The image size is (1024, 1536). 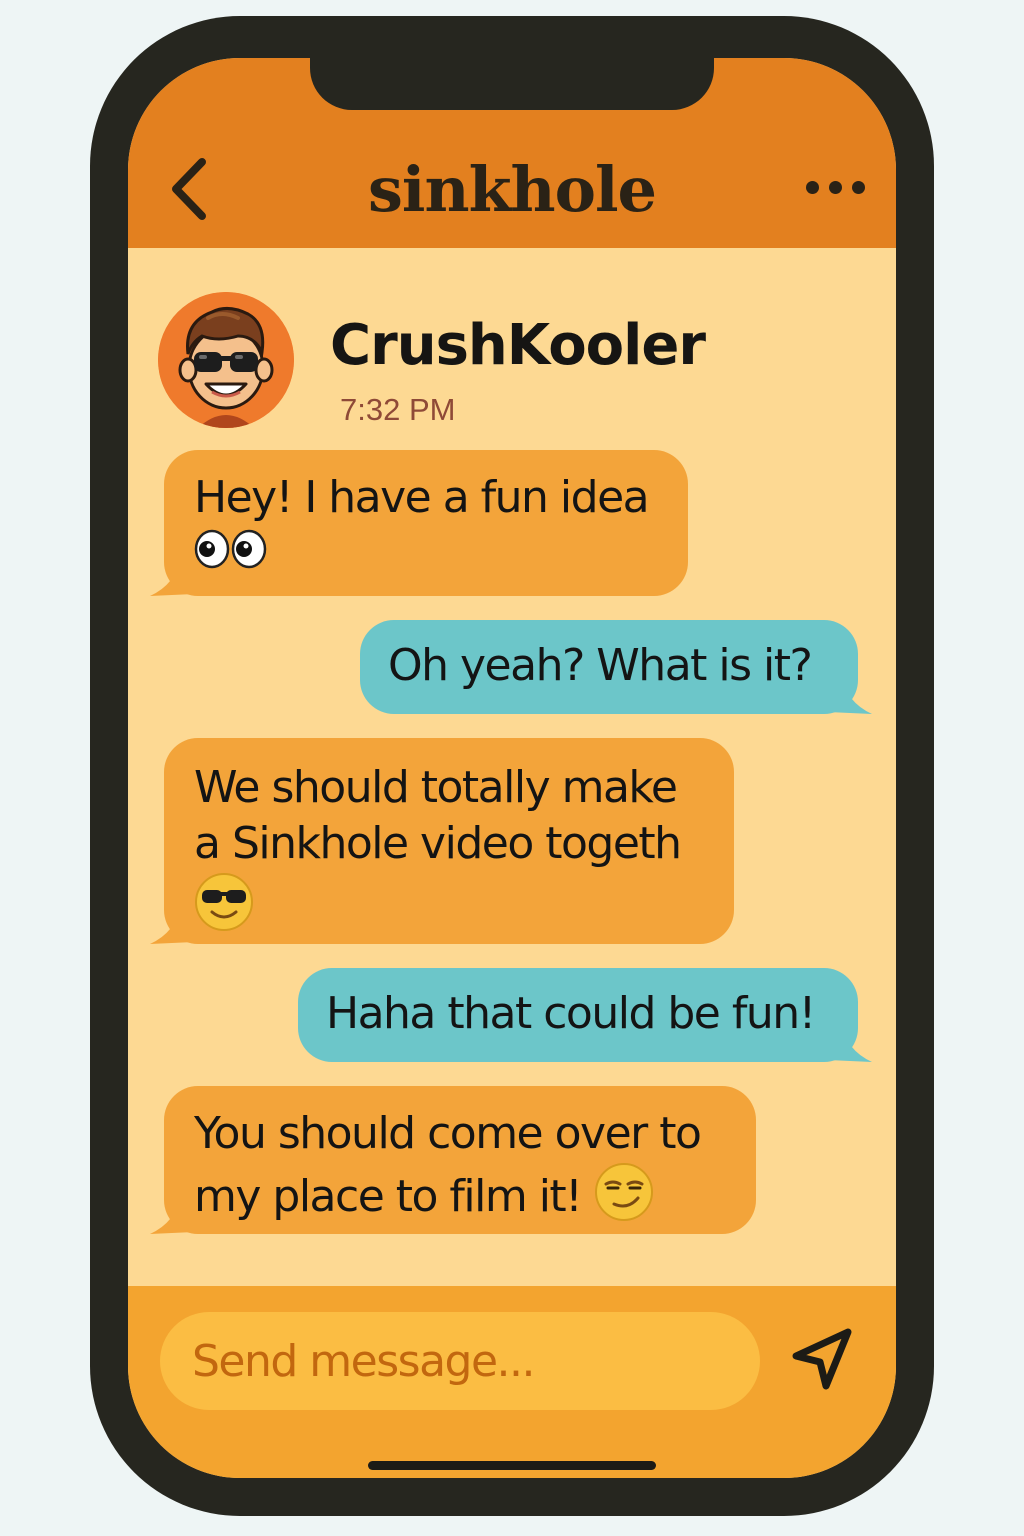 I want to click on message-bubble-outgoing: Haha that could be fun!, so click(x=585, y=1015).